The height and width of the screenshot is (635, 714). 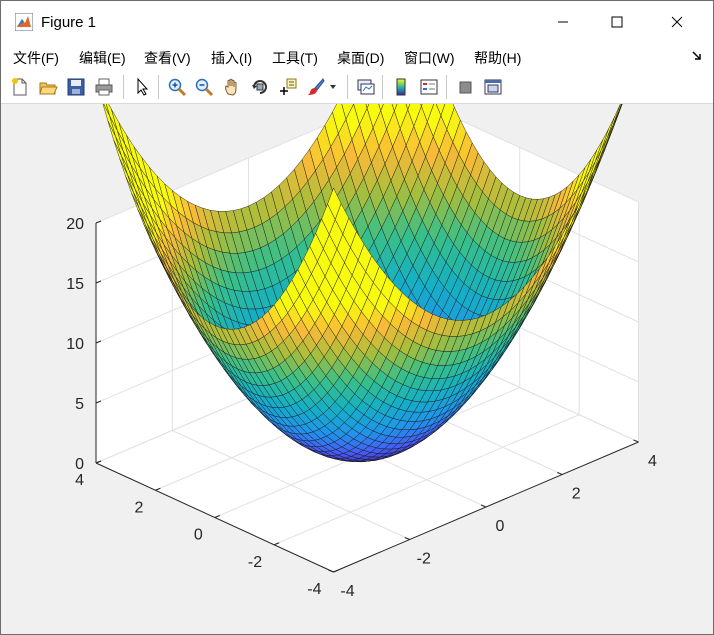 What do you see at coordinates (75, 284) in the screenshot?
I see `z-tick-label: 15` at bounding box center [75, 284].